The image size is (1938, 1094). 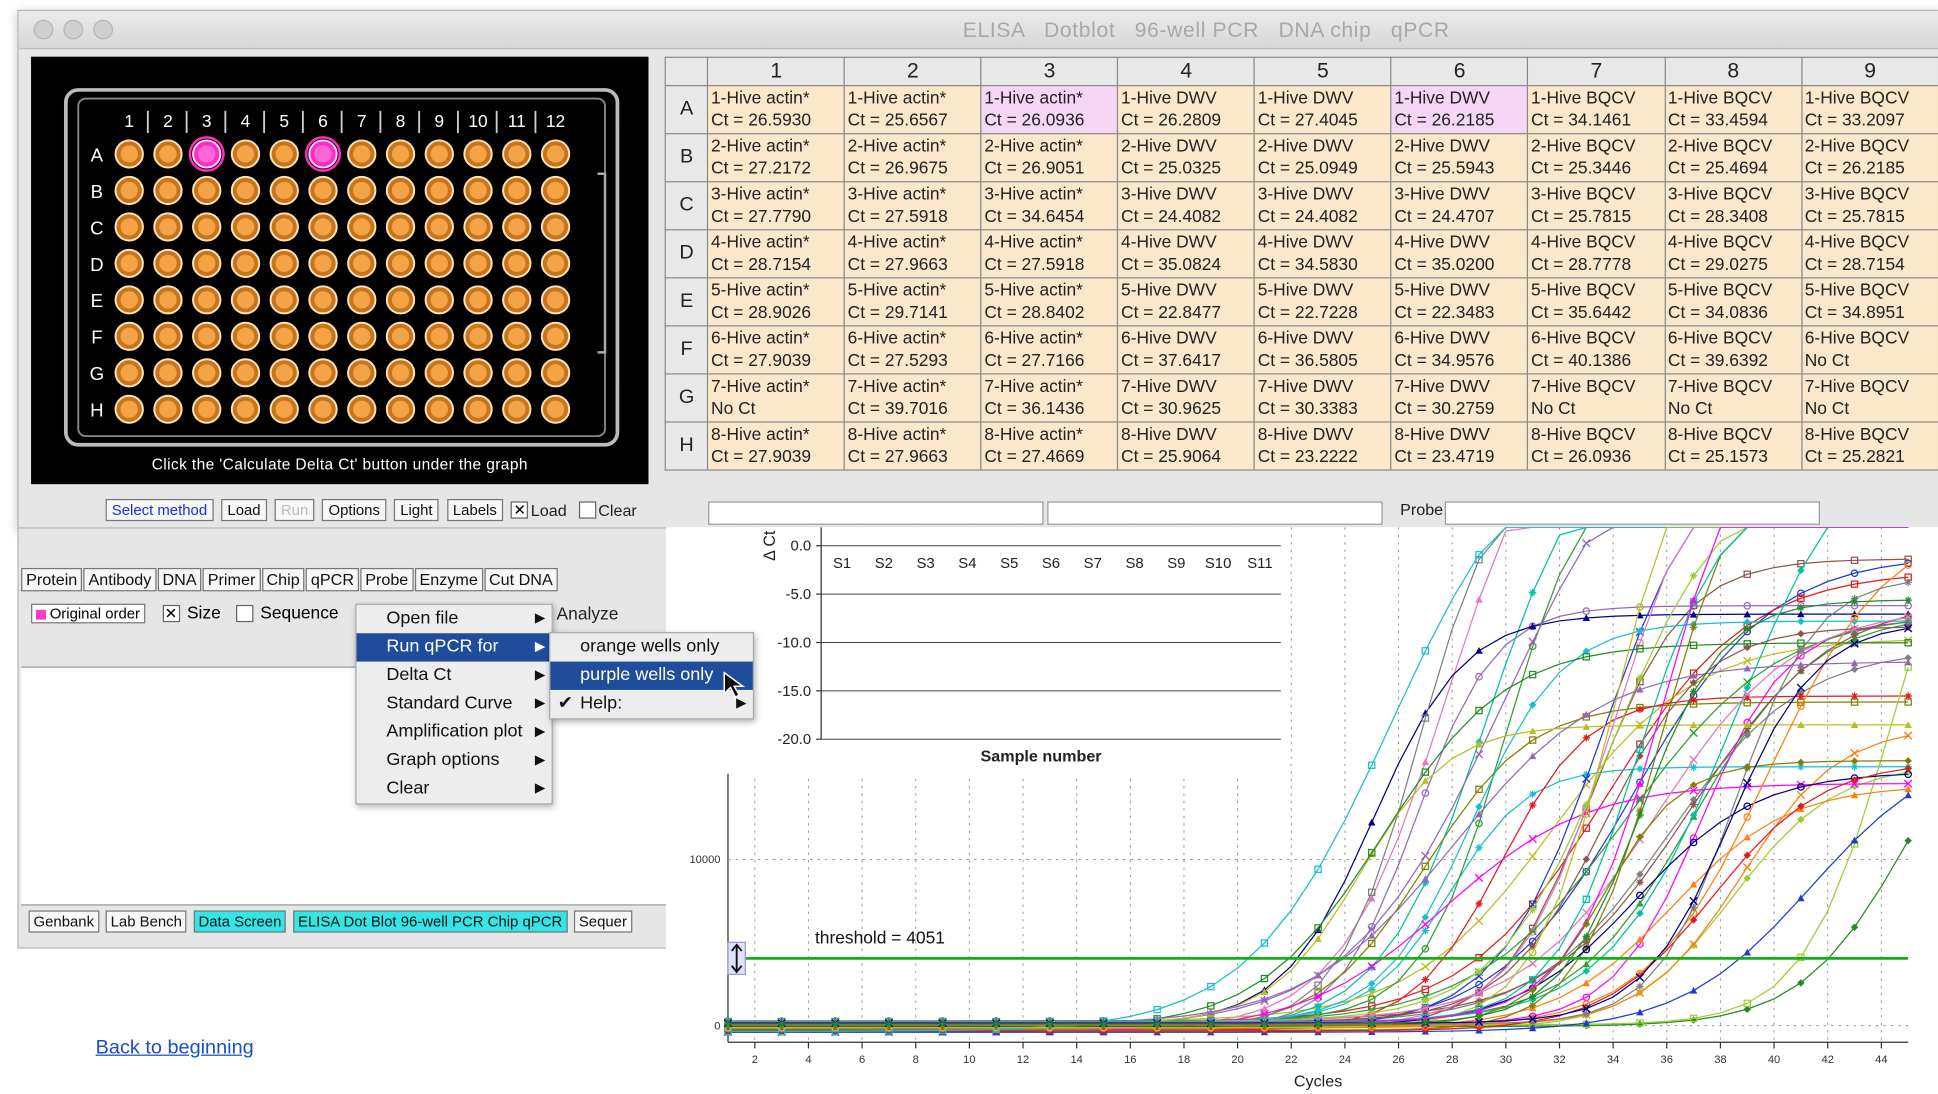 I want to click on menu-item: Amplification plot ▶, so click(x=454, y=732).